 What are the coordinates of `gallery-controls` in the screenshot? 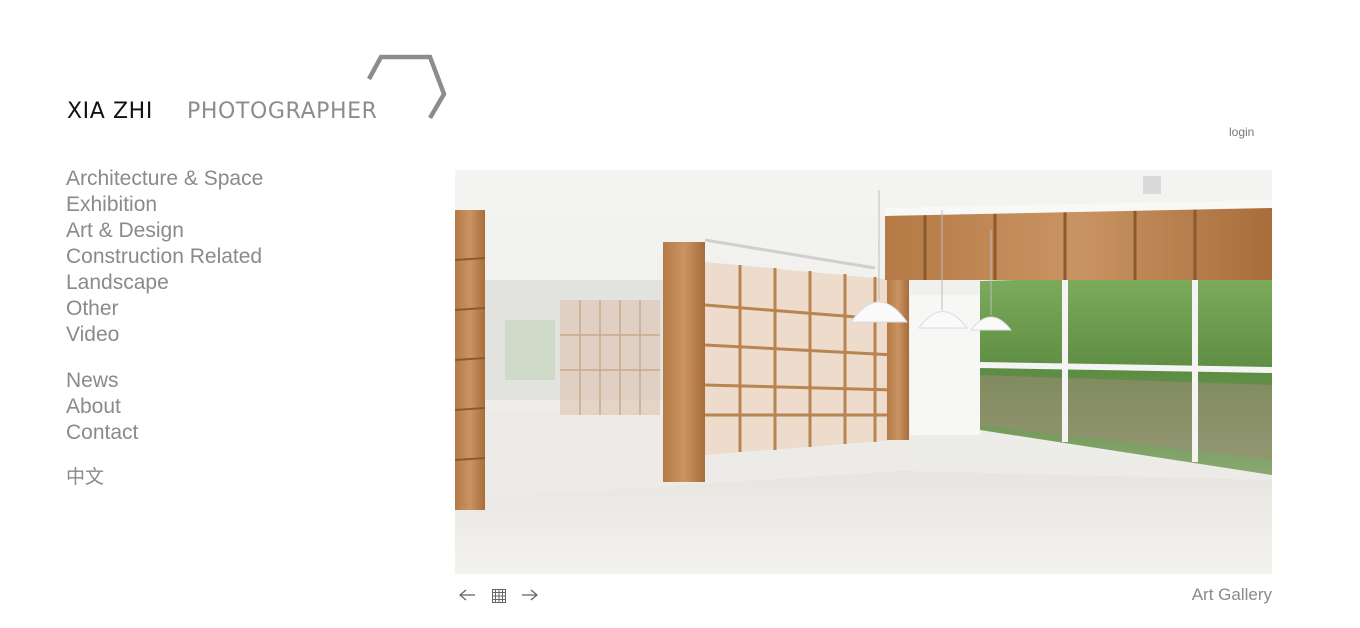 It's located at (498, 596).